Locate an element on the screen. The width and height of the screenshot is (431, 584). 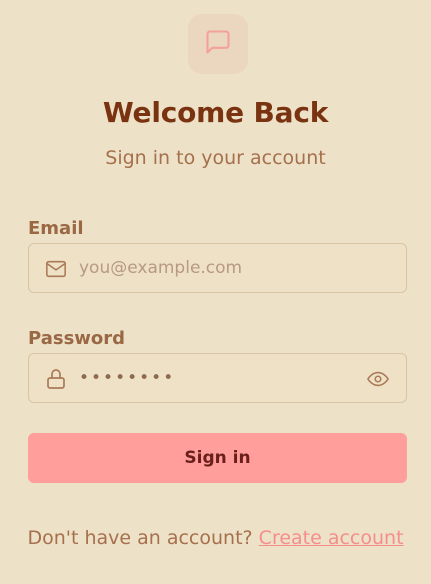
lock-icon is located at coordinates (56, 379).